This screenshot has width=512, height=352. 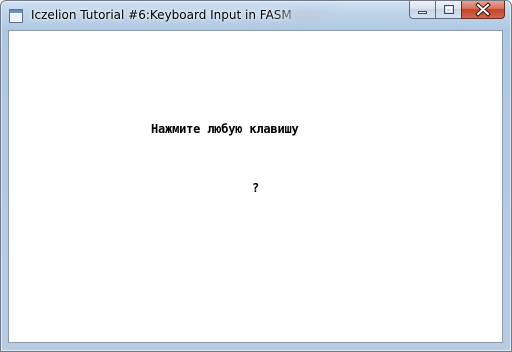 I want to click on close-icon, so click(x=483, y=9).